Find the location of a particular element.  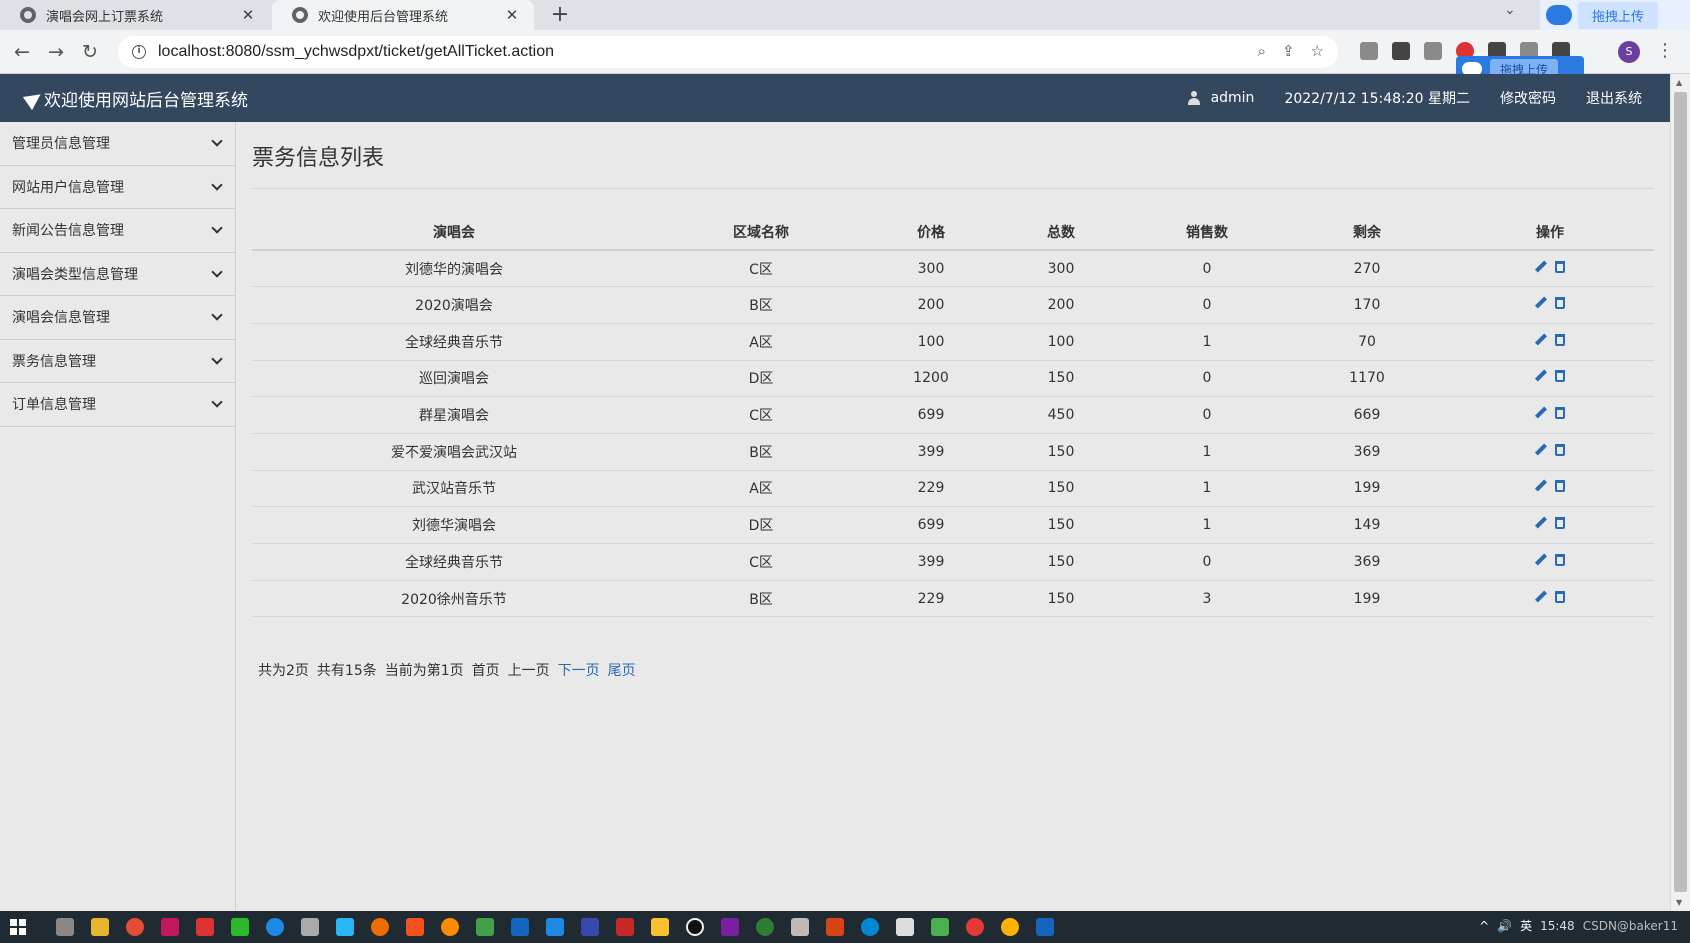

file-explorer-icon is located at coordinates (100, 927).